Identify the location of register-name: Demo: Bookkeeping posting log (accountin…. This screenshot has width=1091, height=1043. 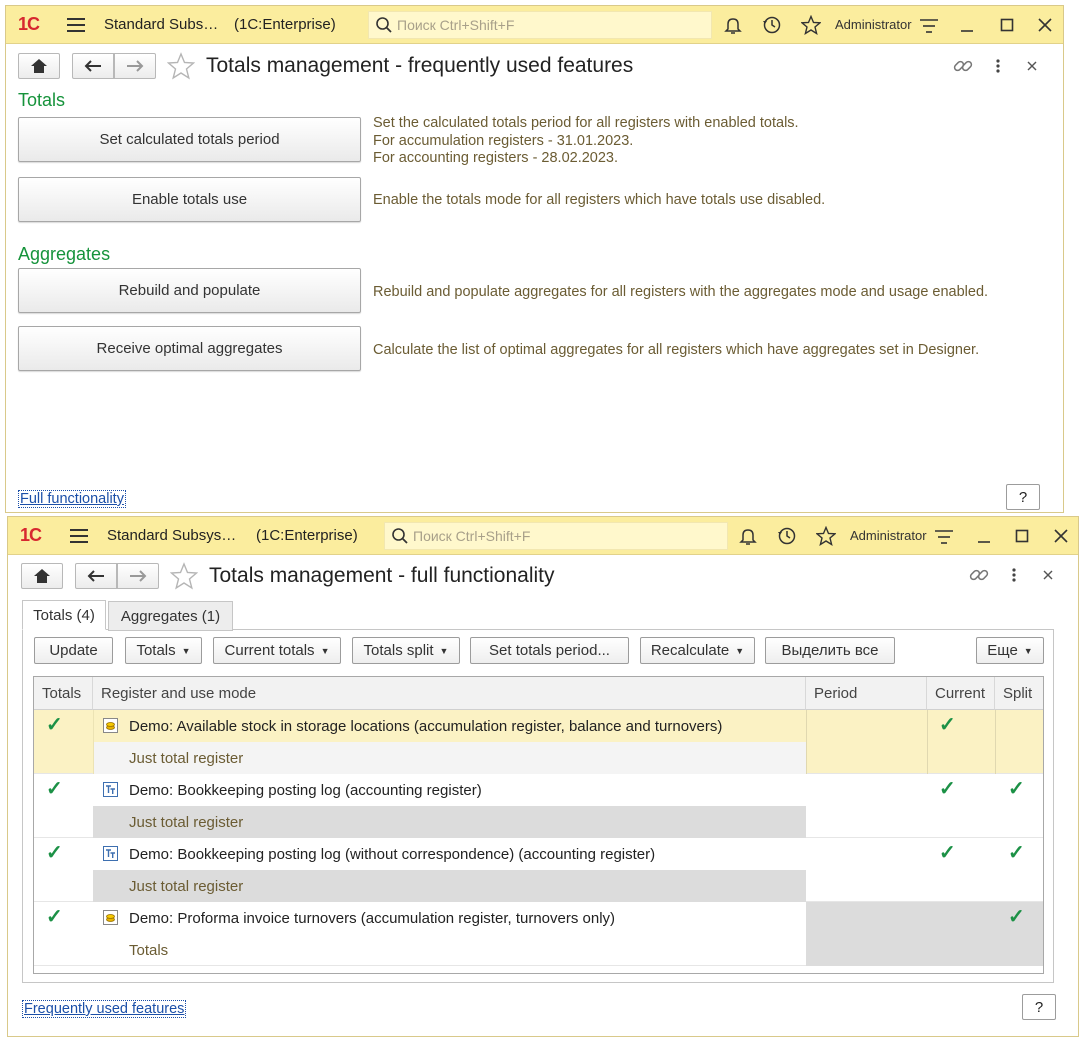
(305, 790).